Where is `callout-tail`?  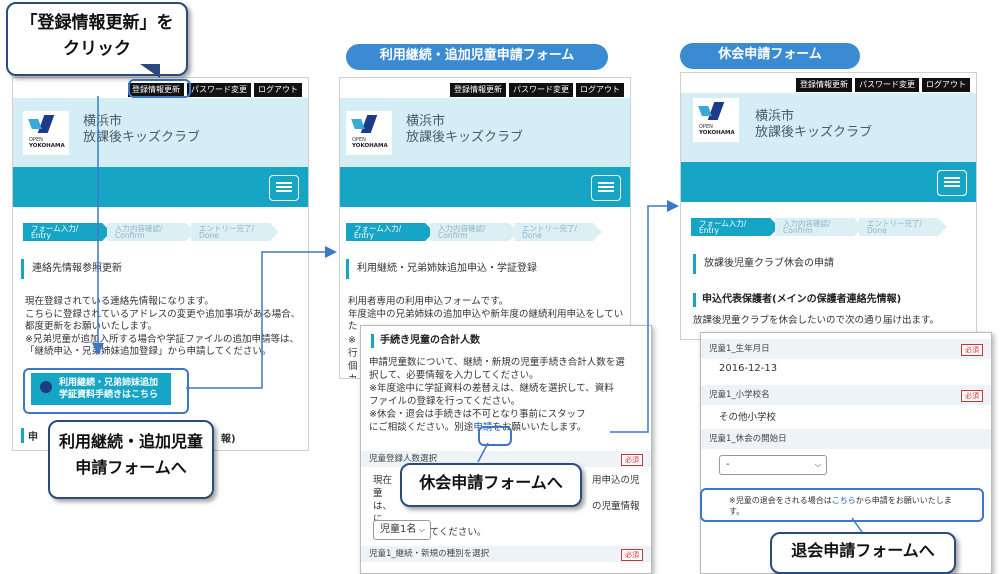
callout-tail is located at coordinates (150, 71).